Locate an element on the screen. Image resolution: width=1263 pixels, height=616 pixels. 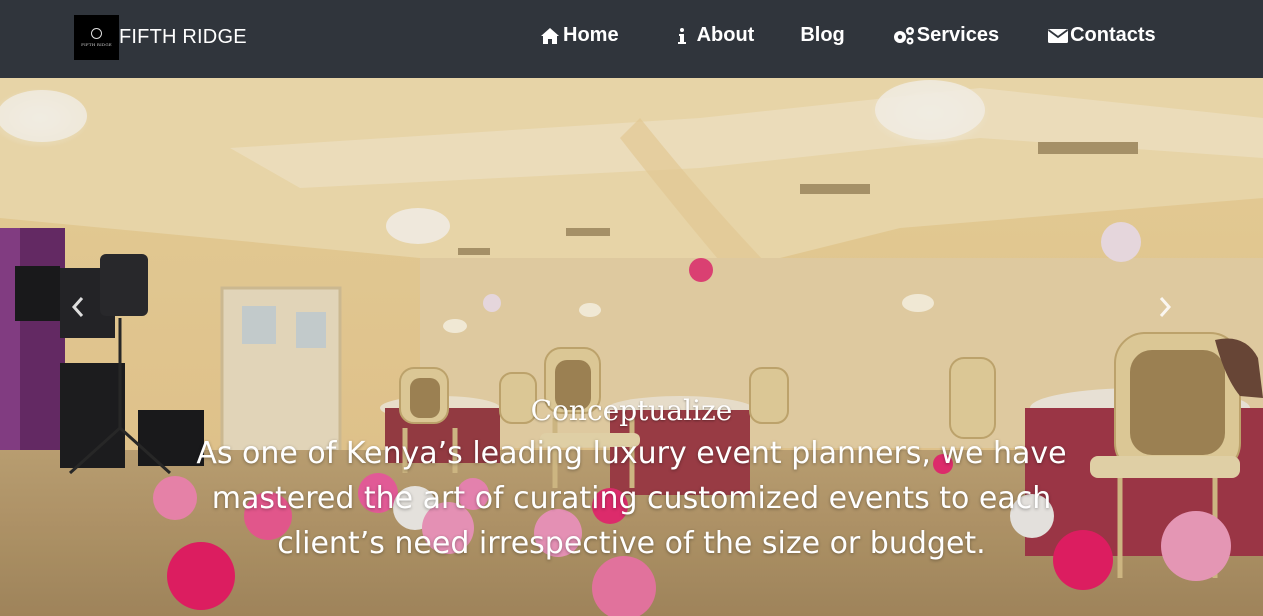
gears-icon is located at coordinates (903, 35).